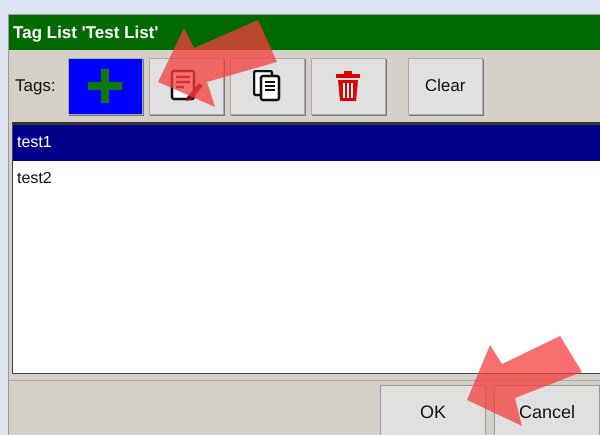 The height and width of the screenshot is (435, 600). What do you see at coordinates (433, 410) in the screenshot?
I see `ok-button: OK` at bounding box center [433, 410].